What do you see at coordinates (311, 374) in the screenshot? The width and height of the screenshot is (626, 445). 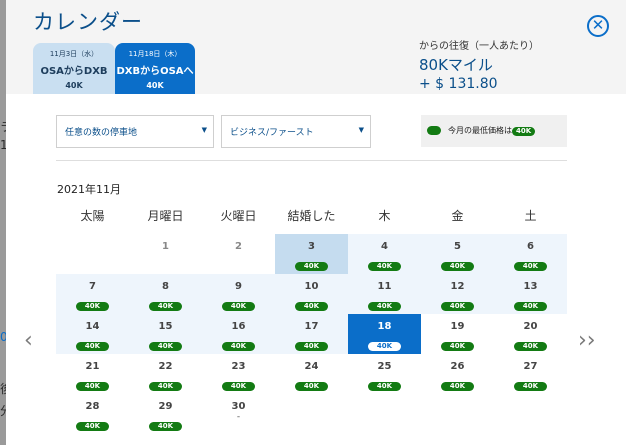 I see `day-cell-24: 24 40K` at bounding box center [311, 374].